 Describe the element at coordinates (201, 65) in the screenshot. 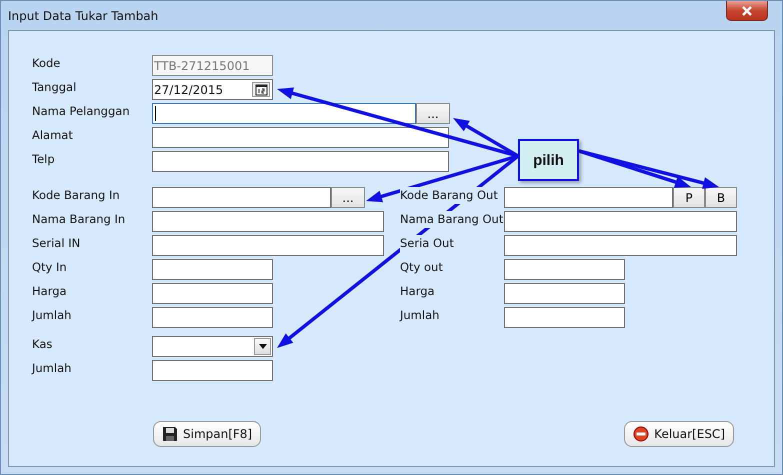

I see `field-value: TTB-271215001` at that location.